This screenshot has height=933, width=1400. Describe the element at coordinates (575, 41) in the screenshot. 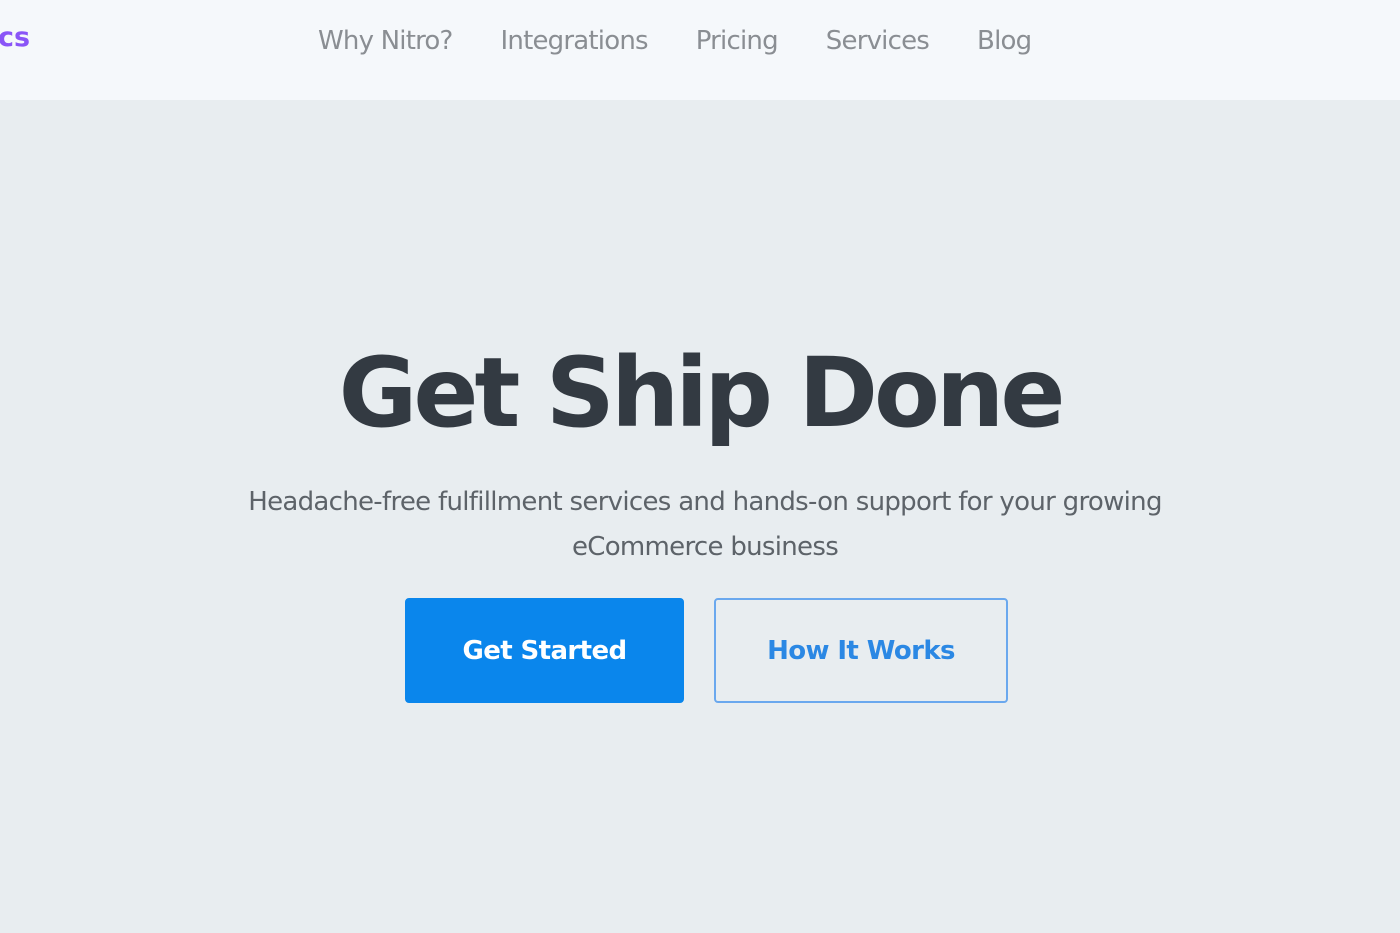

I see `nav-integrations: Integrations` at that location.